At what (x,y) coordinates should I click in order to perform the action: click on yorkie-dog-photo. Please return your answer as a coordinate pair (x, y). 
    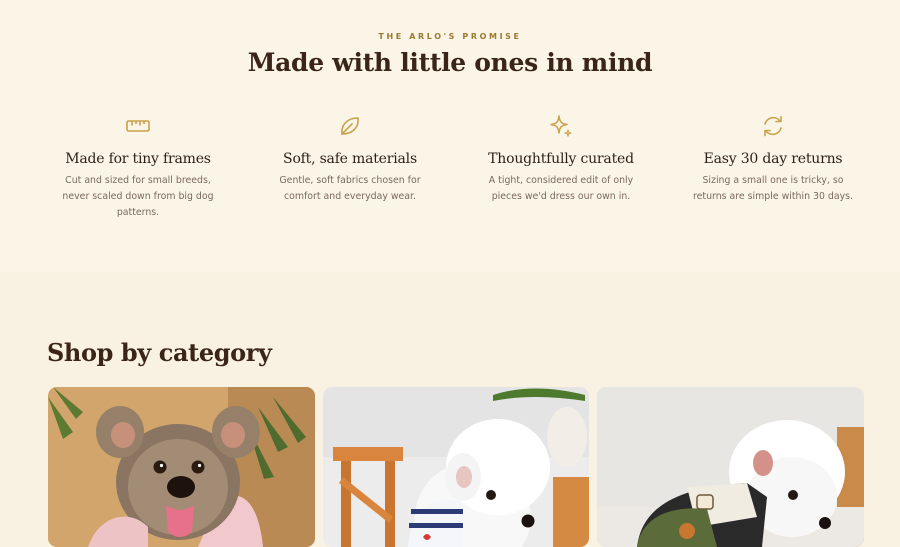
    Looking at the image, I should click on (181, 467).